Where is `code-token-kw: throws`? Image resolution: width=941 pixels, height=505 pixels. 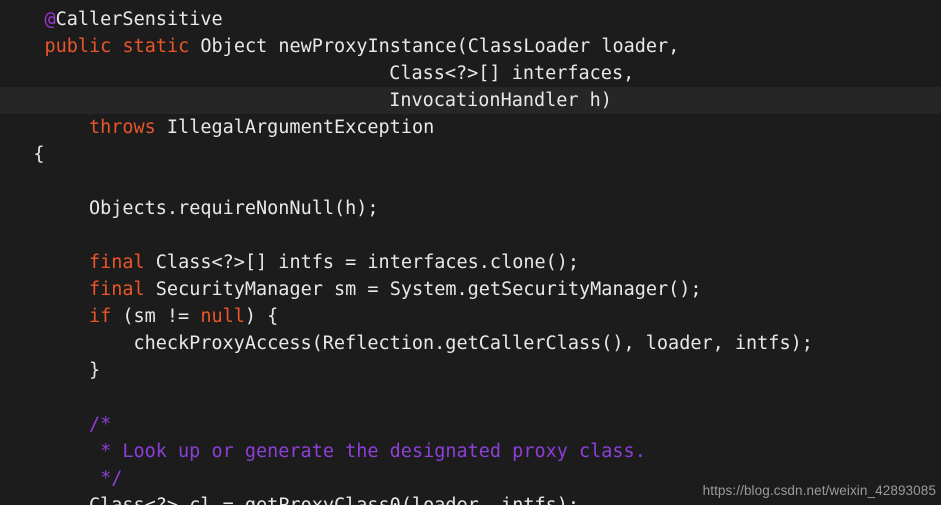 code-token-kw: throws is located at coordinates (122, 127).